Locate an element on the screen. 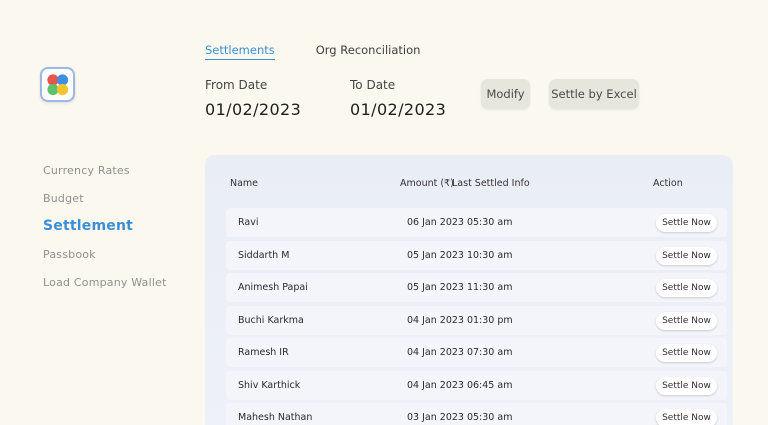  table-header: Name Amount (₹) Last Settled Info Action is located at coordinates (469, 184).